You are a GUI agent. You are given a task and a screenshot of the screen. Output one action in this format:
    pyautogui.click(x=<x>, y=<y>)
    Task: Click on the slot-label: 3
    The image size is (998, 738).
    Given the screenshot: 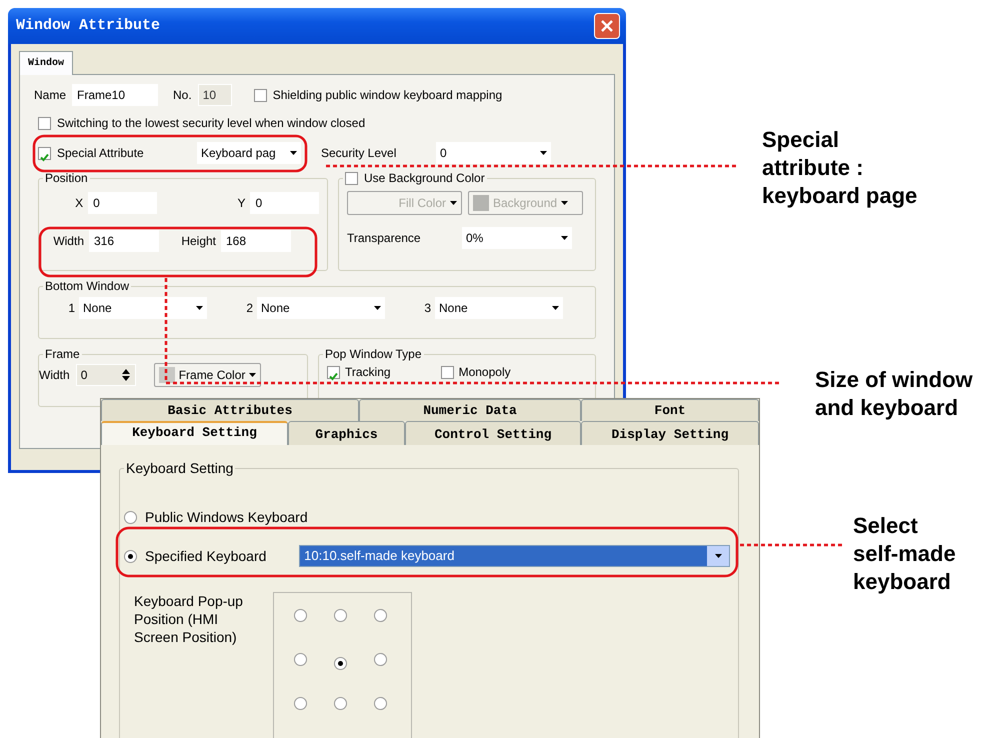 What is the action you would take?
    pyautogui.click(x=427, y=308)
    